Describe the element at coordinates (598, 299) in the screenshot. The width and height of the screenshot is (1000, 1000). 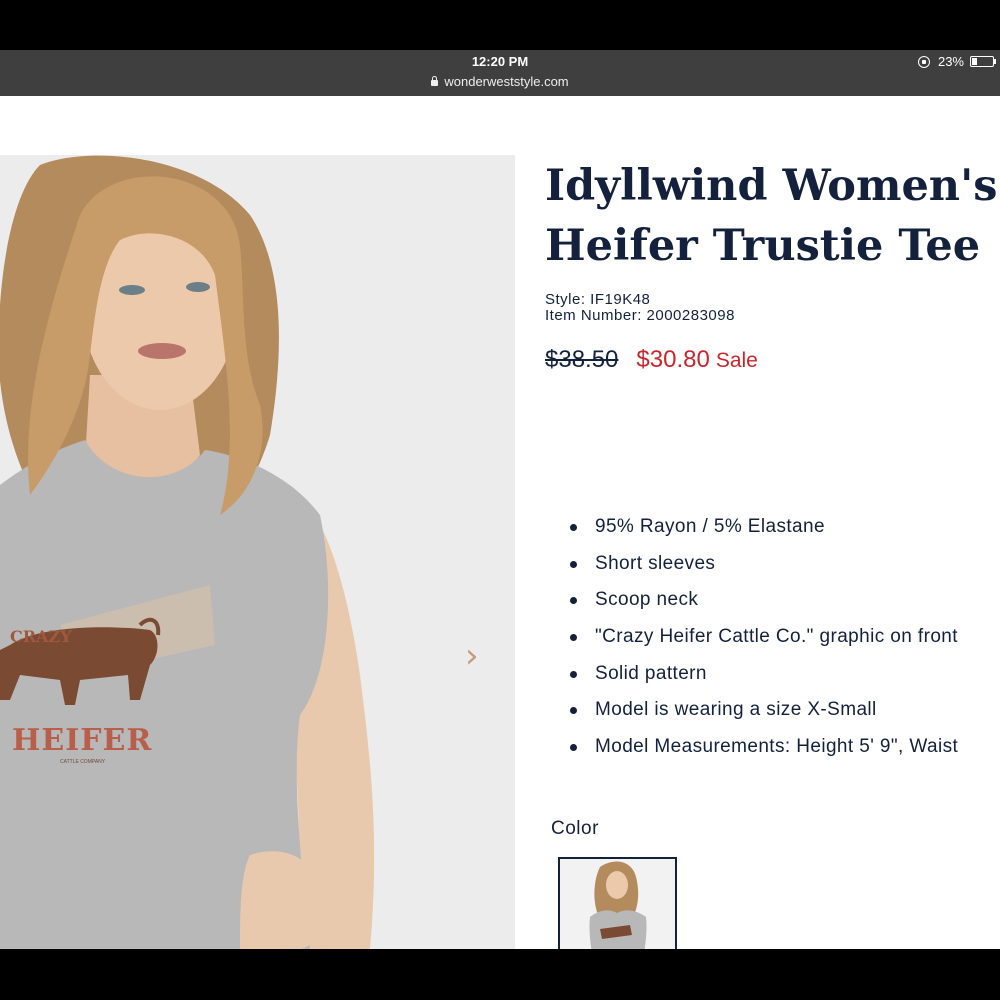
I see `style-number: Style: IF19K48` at that location.